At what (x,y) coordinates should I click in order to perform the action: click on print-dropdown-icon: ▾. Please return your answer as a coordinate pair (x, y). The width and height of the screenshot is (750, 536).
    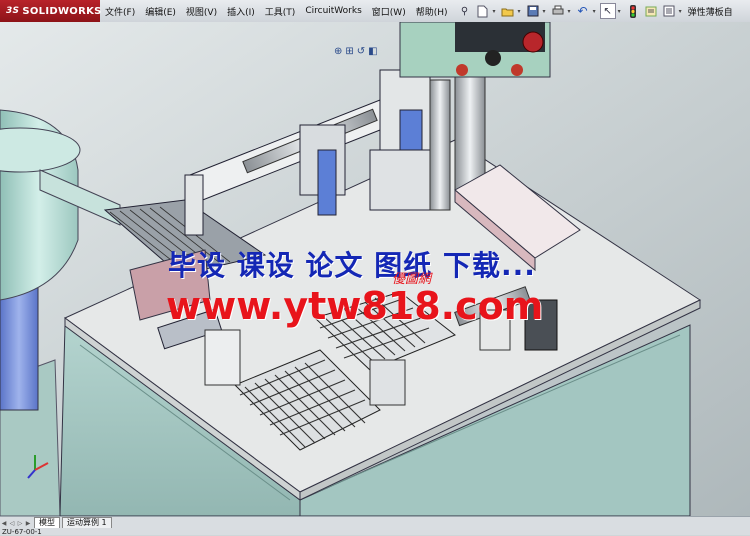
    Looking at the image, I should click on (569, 11).